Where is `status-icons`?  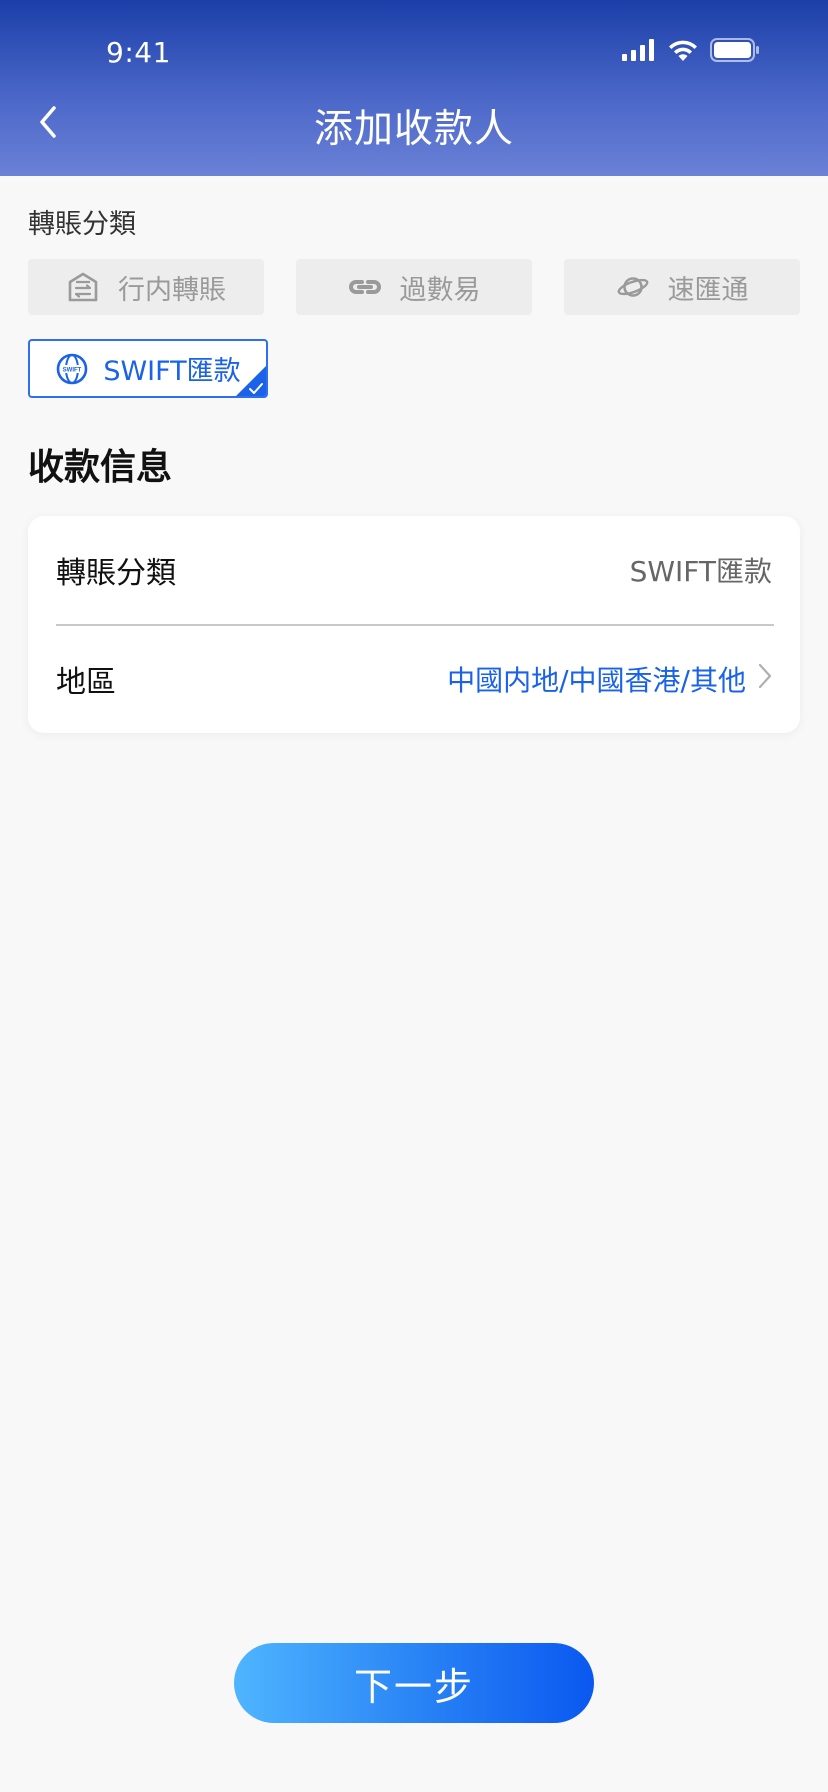
status-icons is located at coordinates (691, 52).